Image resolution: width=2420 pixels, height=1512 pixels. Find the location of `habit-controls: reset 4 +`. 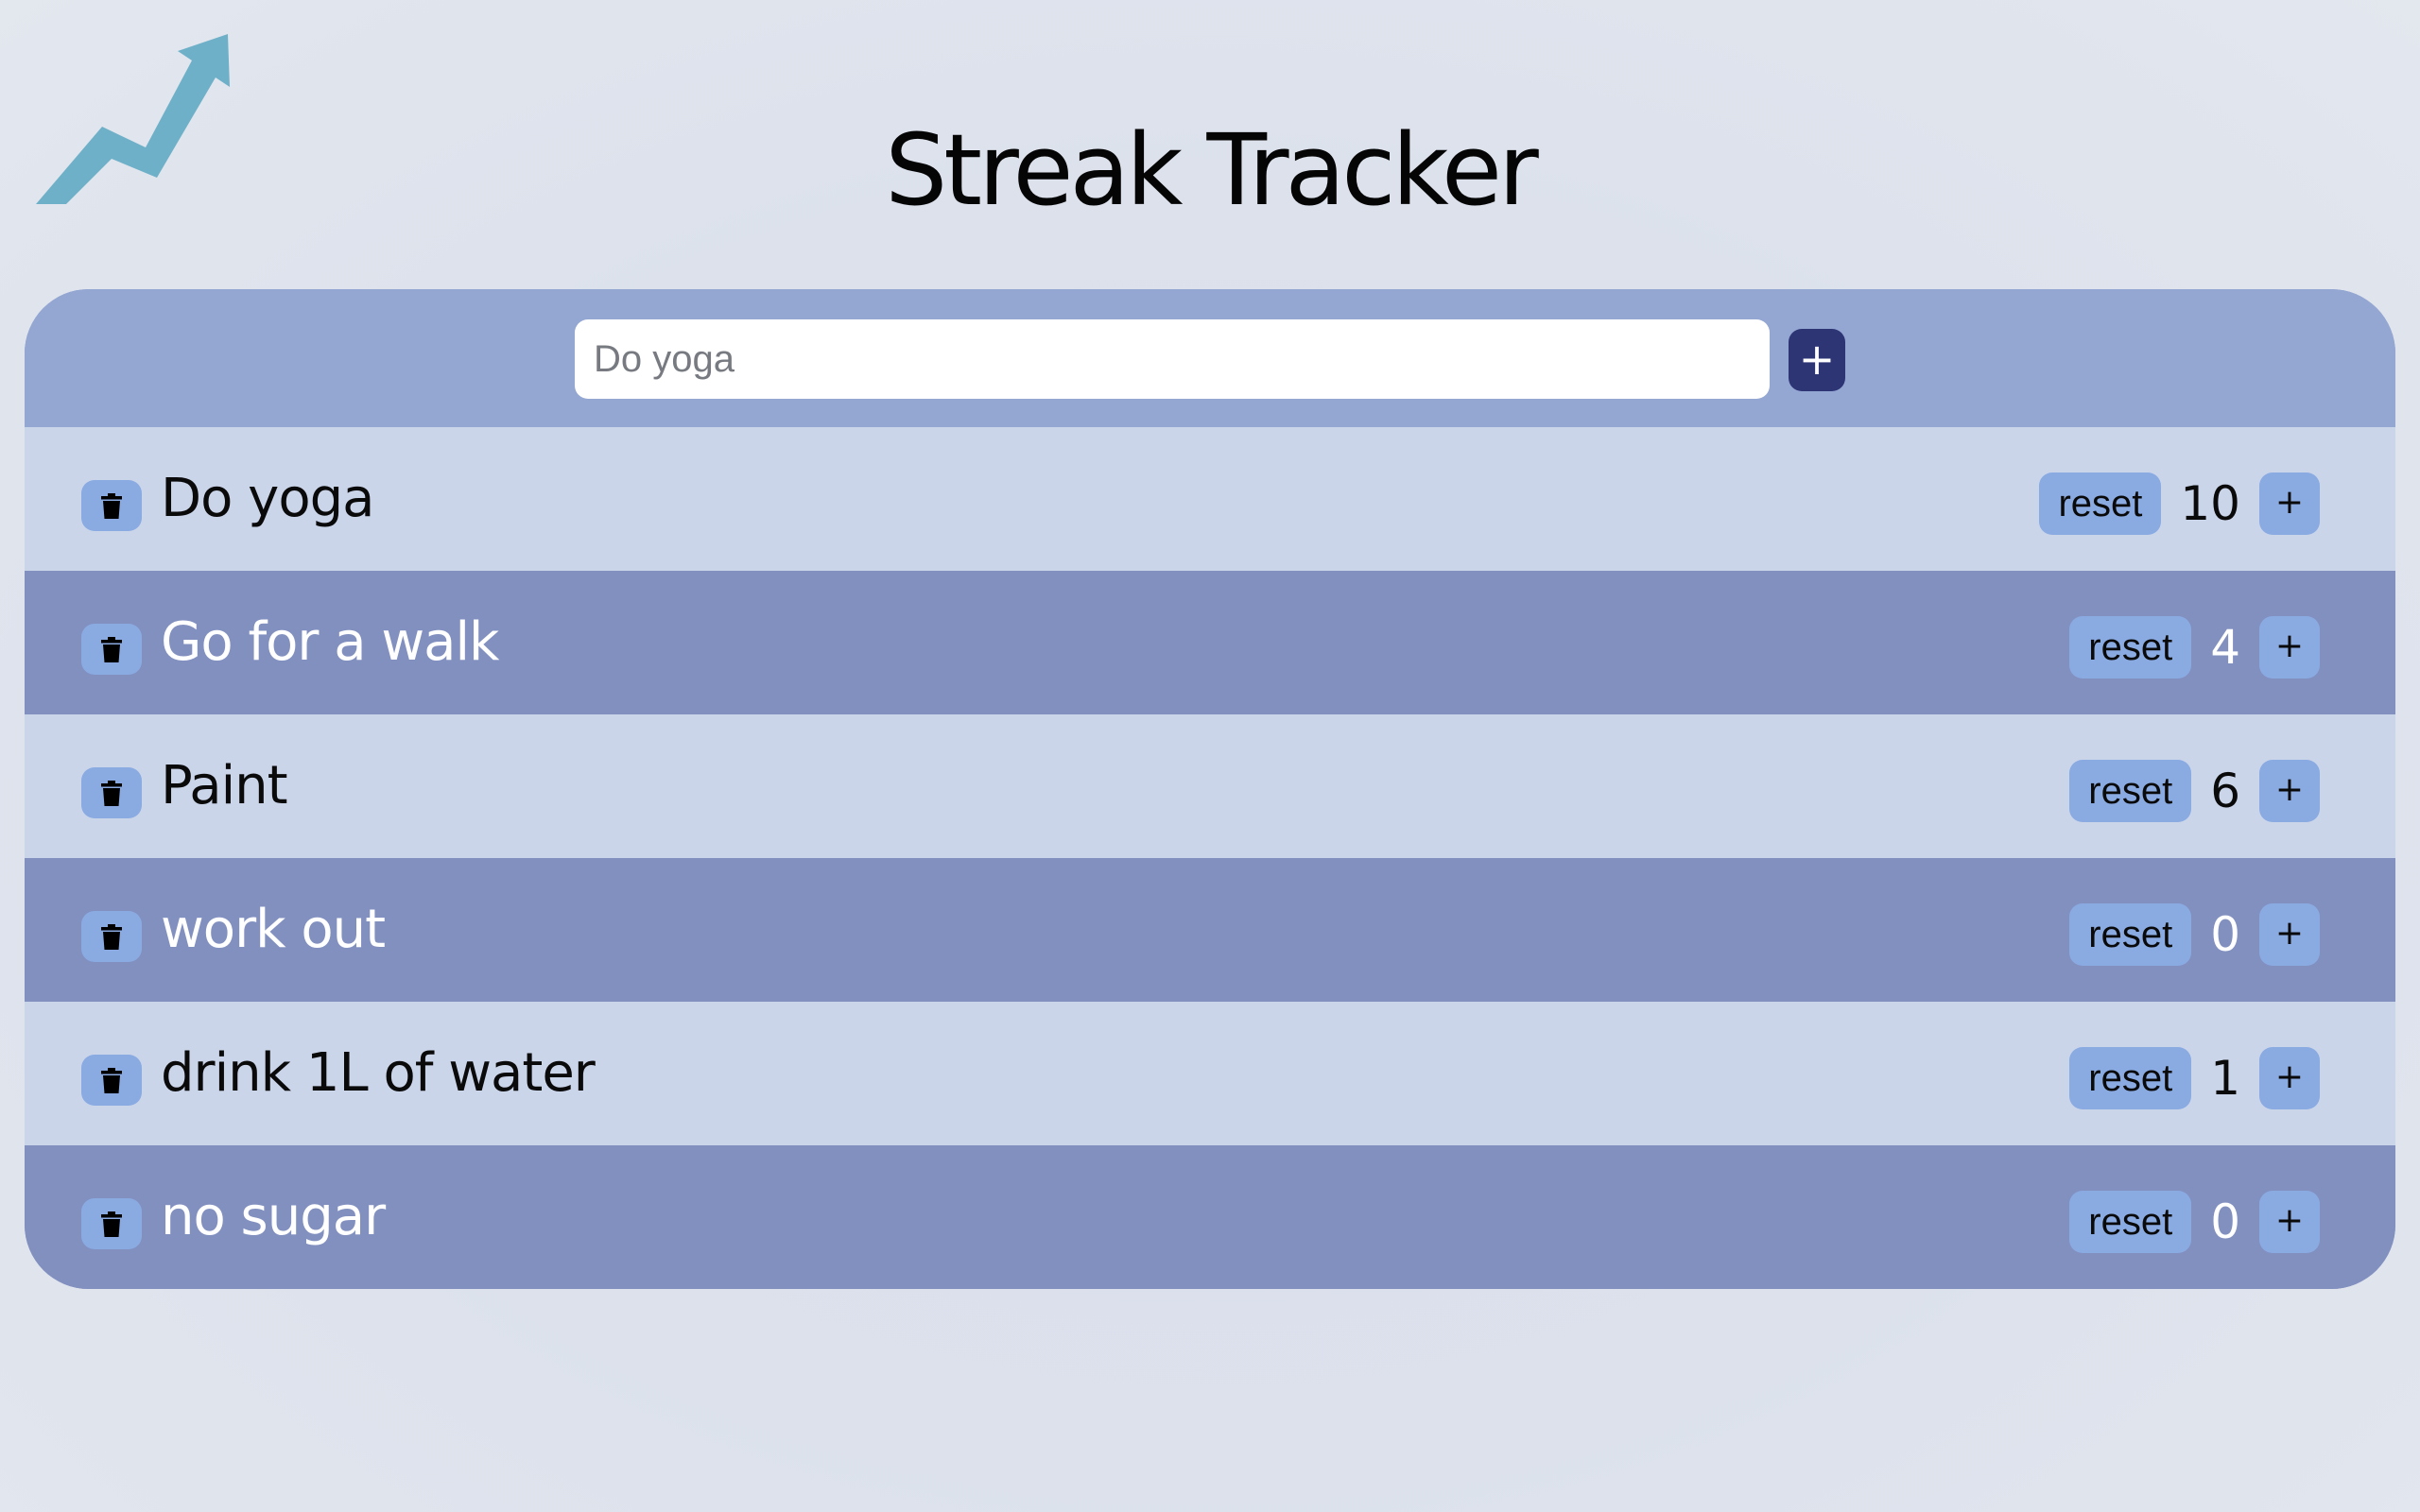

habit-controls: reset 4 + is located at coordinates (2194, 647).